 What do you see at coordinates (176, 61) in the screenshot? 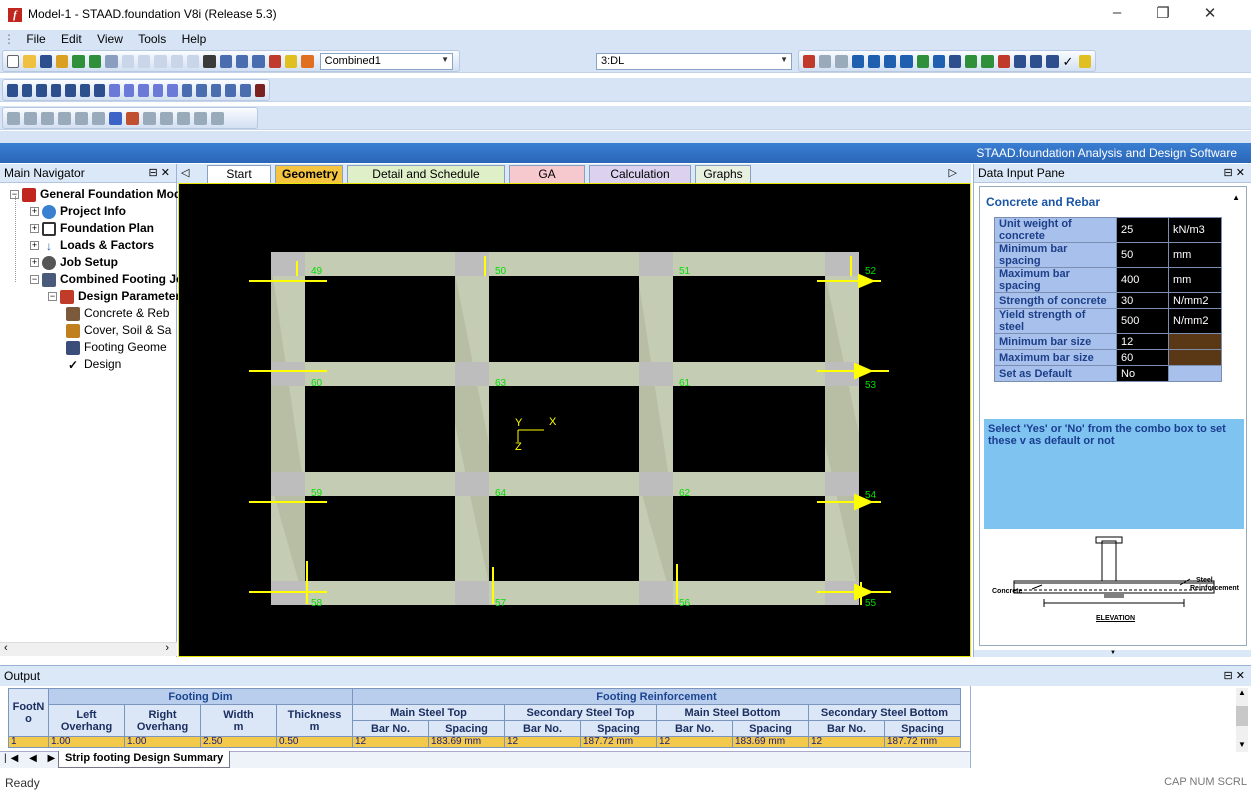
I see `undo-icon` at bounding box center [176, 61].